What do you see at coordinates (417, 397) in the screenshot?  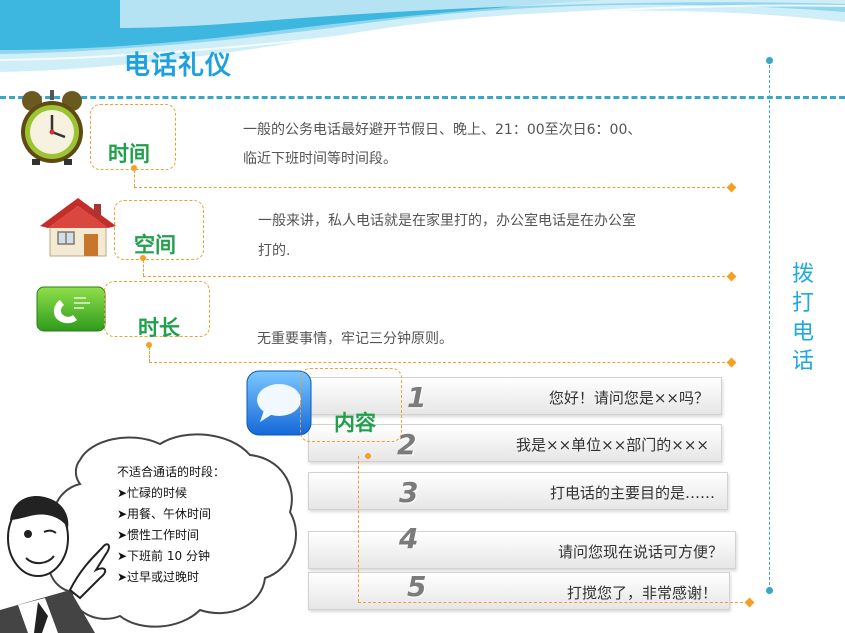 I see `step-number: 1` at bounding box center [417, 397].